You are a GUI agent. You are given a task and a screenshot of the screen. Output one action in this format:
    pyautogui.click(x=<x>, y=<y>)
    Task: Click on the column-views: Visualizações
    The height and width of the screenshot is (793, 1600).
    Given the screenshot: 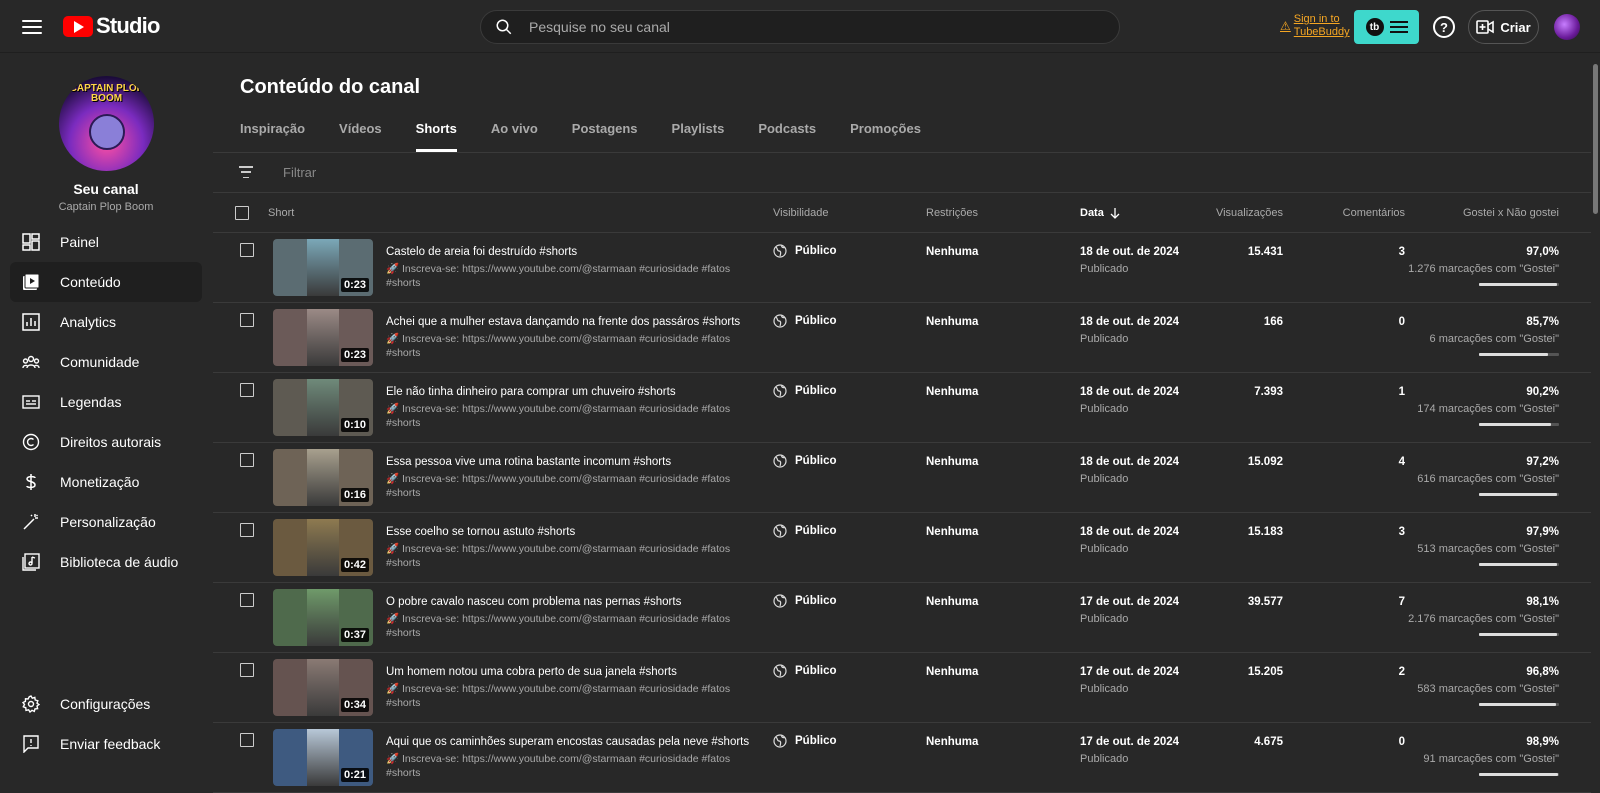 What is the action you would take?
    pyautogui.click(x=1228, y=213)
    